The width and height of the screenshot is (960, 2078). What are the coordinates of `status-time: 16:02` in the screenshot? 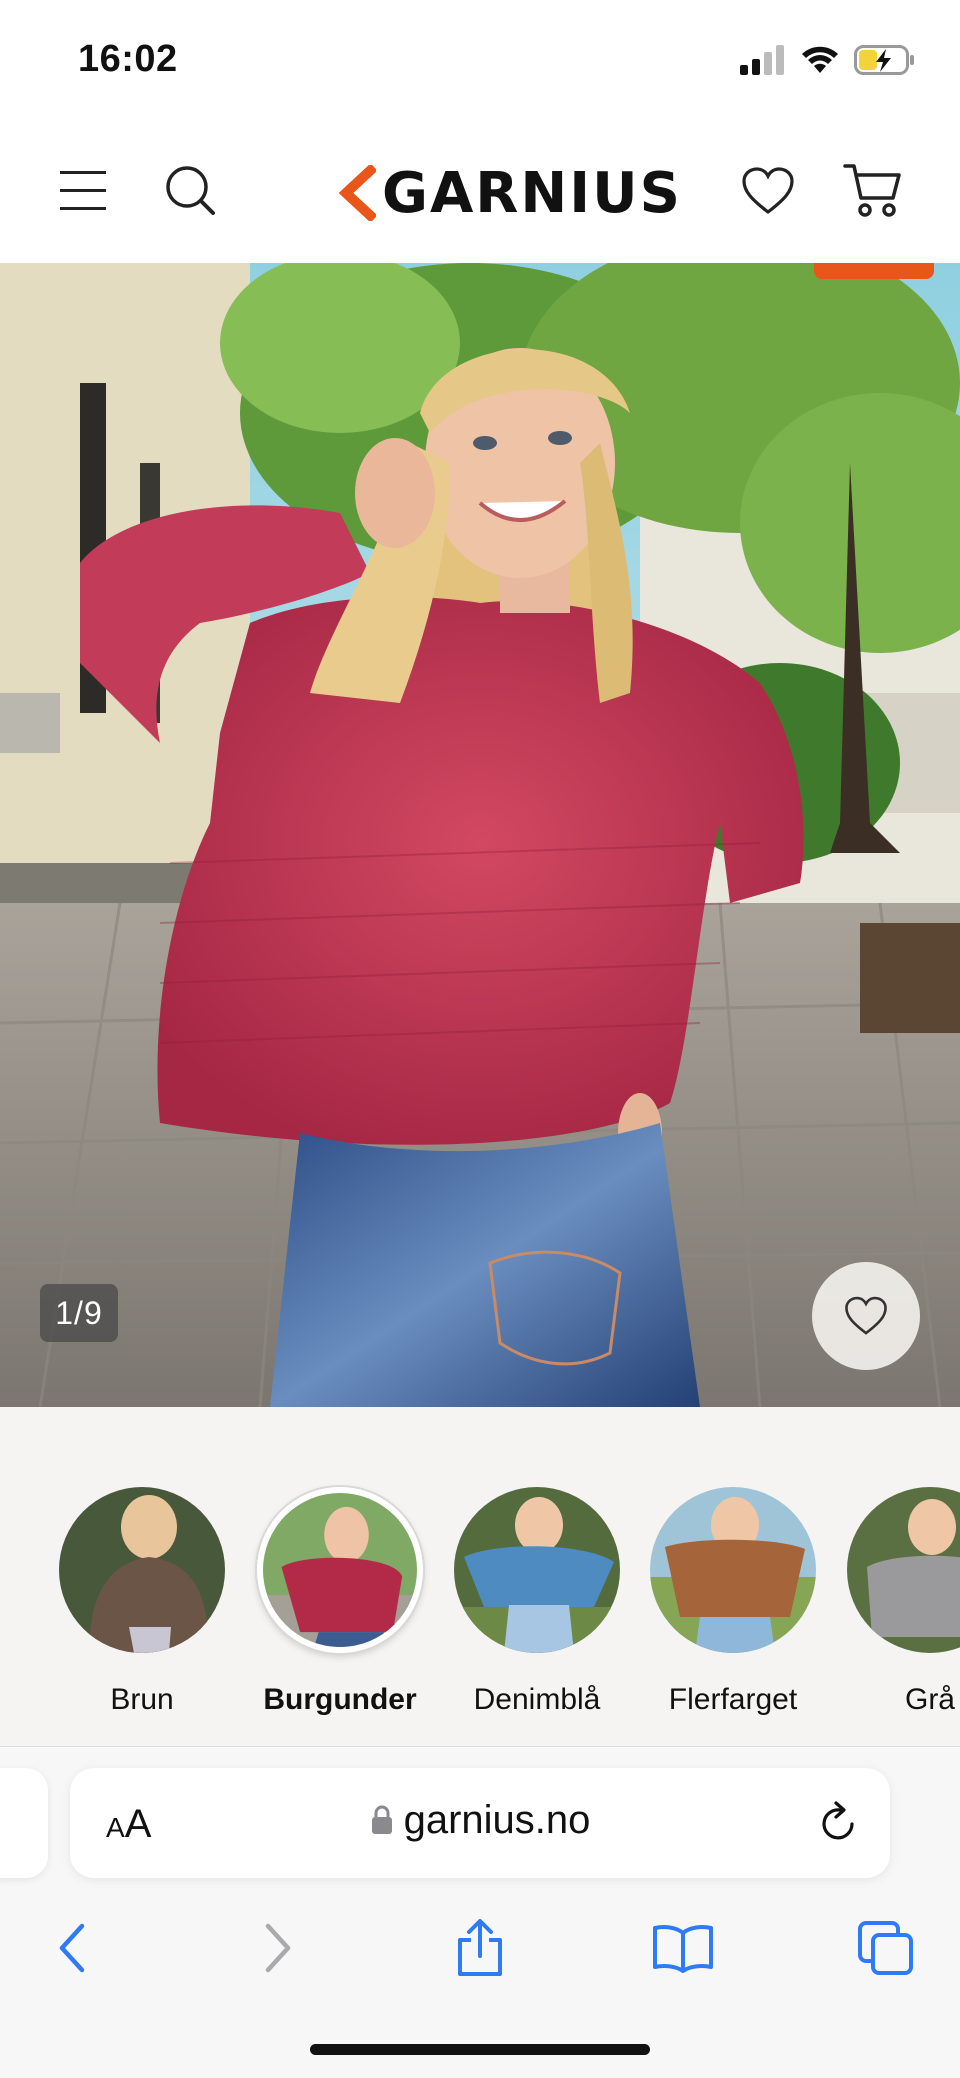 It's located at (128, 59).